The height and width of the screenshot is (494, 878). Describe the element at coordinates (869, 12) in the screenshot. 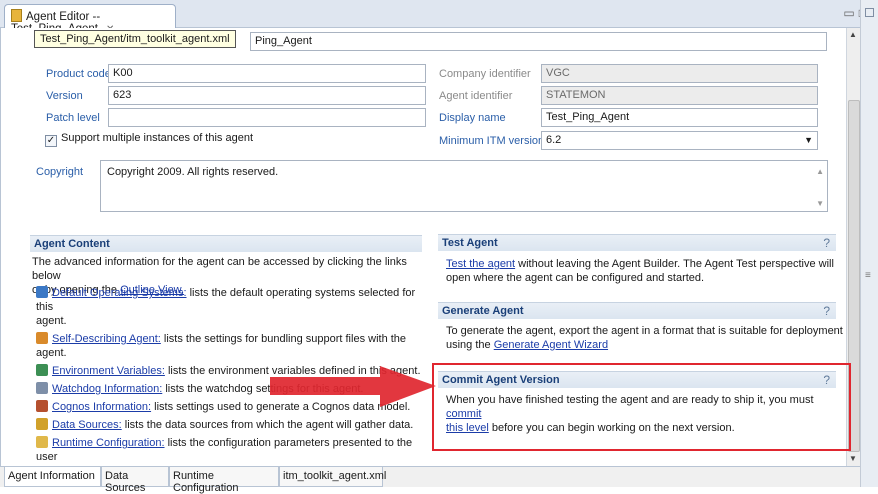

I see `restore-view-icon` at that location.